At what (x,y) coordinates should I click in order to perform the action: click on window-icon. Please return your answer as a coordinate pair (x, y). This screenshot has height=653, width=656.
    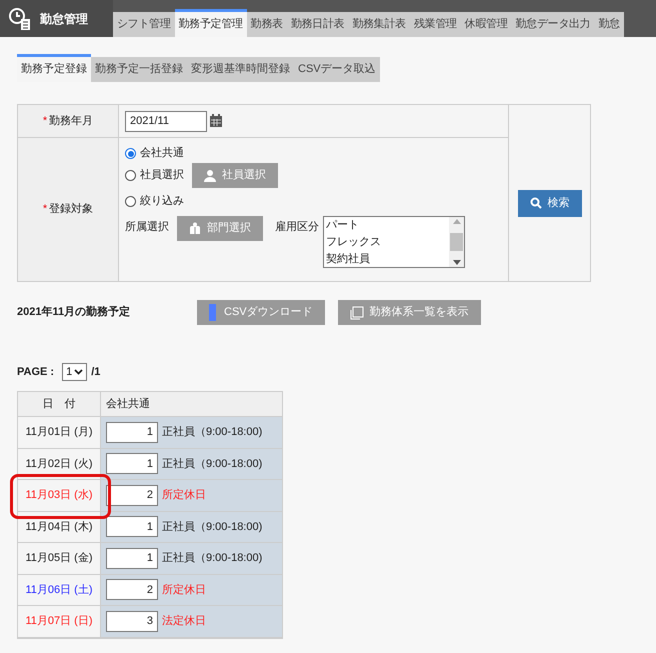
    Looking at the image, I should click on (357, 313).